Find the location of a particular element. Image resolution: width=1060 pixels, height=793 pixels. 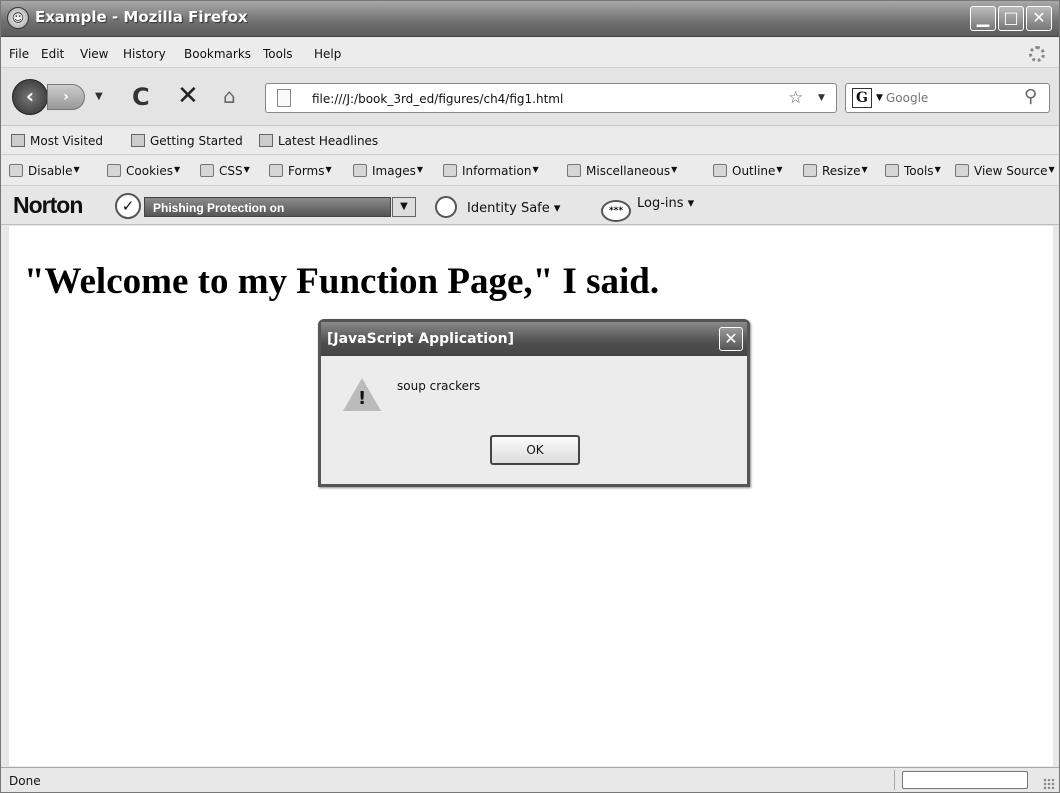

checkmark-icon: ✓ is located at coordinates (128, 206).